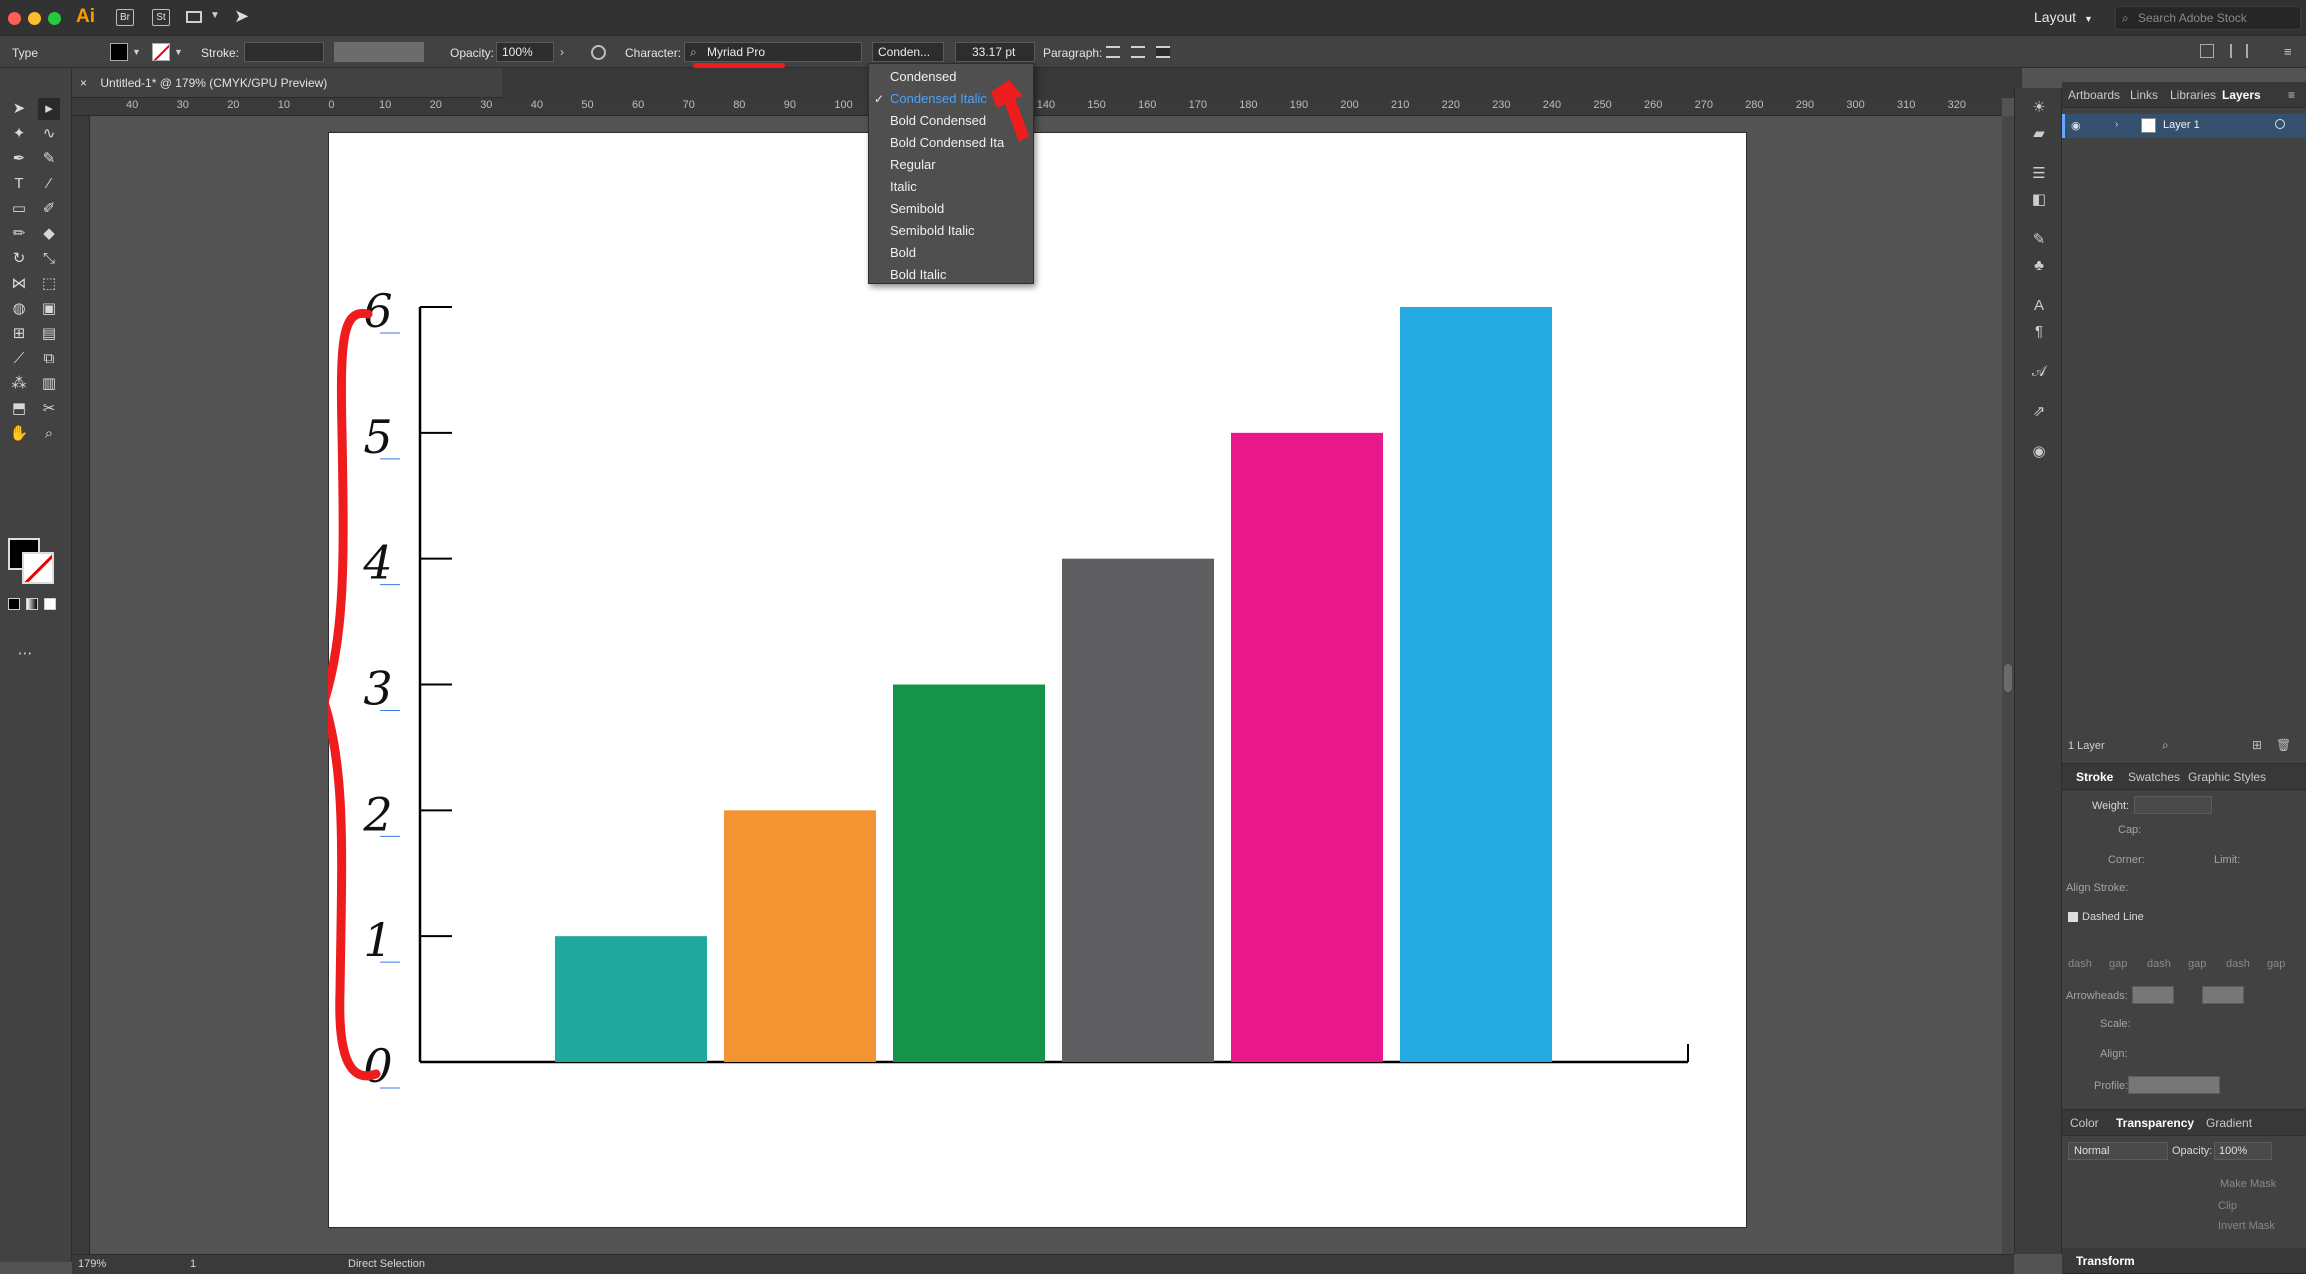  Describe the element at coordinates (19, 159) in the screenshot. I see `pen-tool-icon: ✒` at that location.